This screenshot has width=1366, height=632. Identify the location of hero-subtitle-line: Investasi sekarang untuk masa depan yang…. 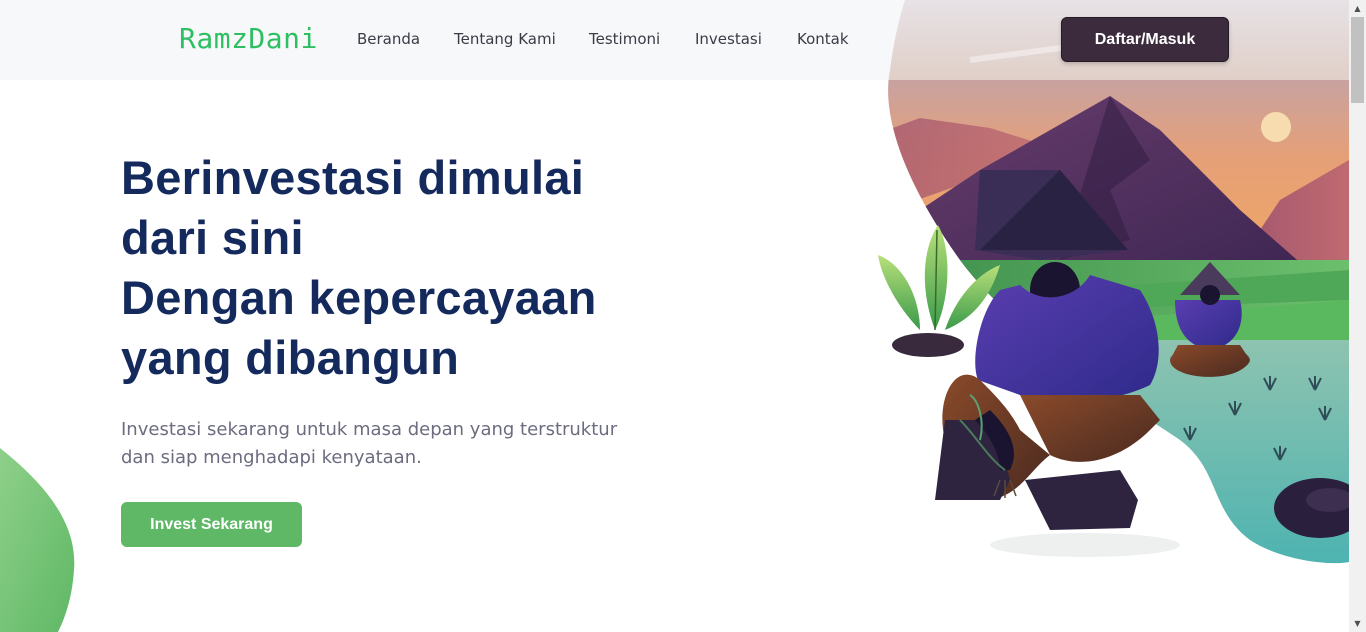
(369, 429).